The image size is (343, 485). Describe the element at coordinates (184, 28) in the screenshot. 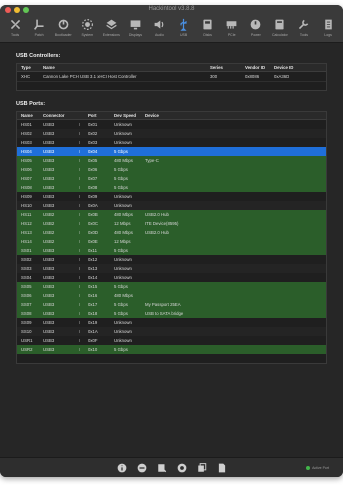

I see `toolbar-usb-button: USB` at that location.